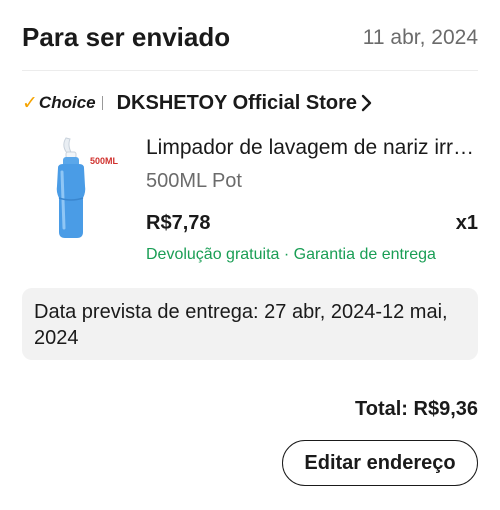 This screenshot has width=500, height=510. I want to click on divider, so click(250, 70).